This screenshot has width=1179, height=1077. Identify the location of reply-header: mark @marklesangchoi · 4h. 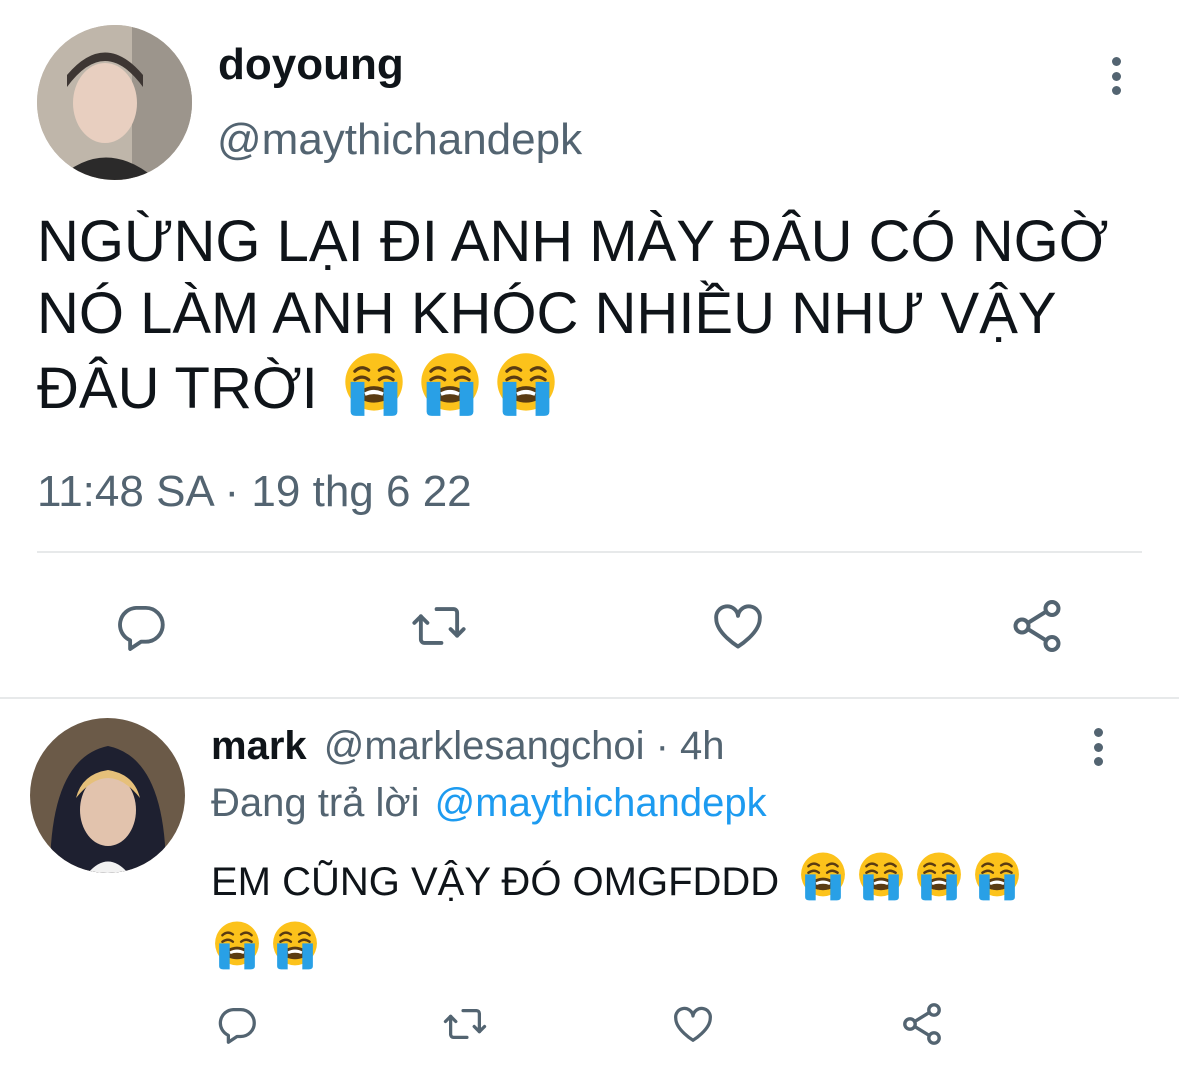
(468, 746).